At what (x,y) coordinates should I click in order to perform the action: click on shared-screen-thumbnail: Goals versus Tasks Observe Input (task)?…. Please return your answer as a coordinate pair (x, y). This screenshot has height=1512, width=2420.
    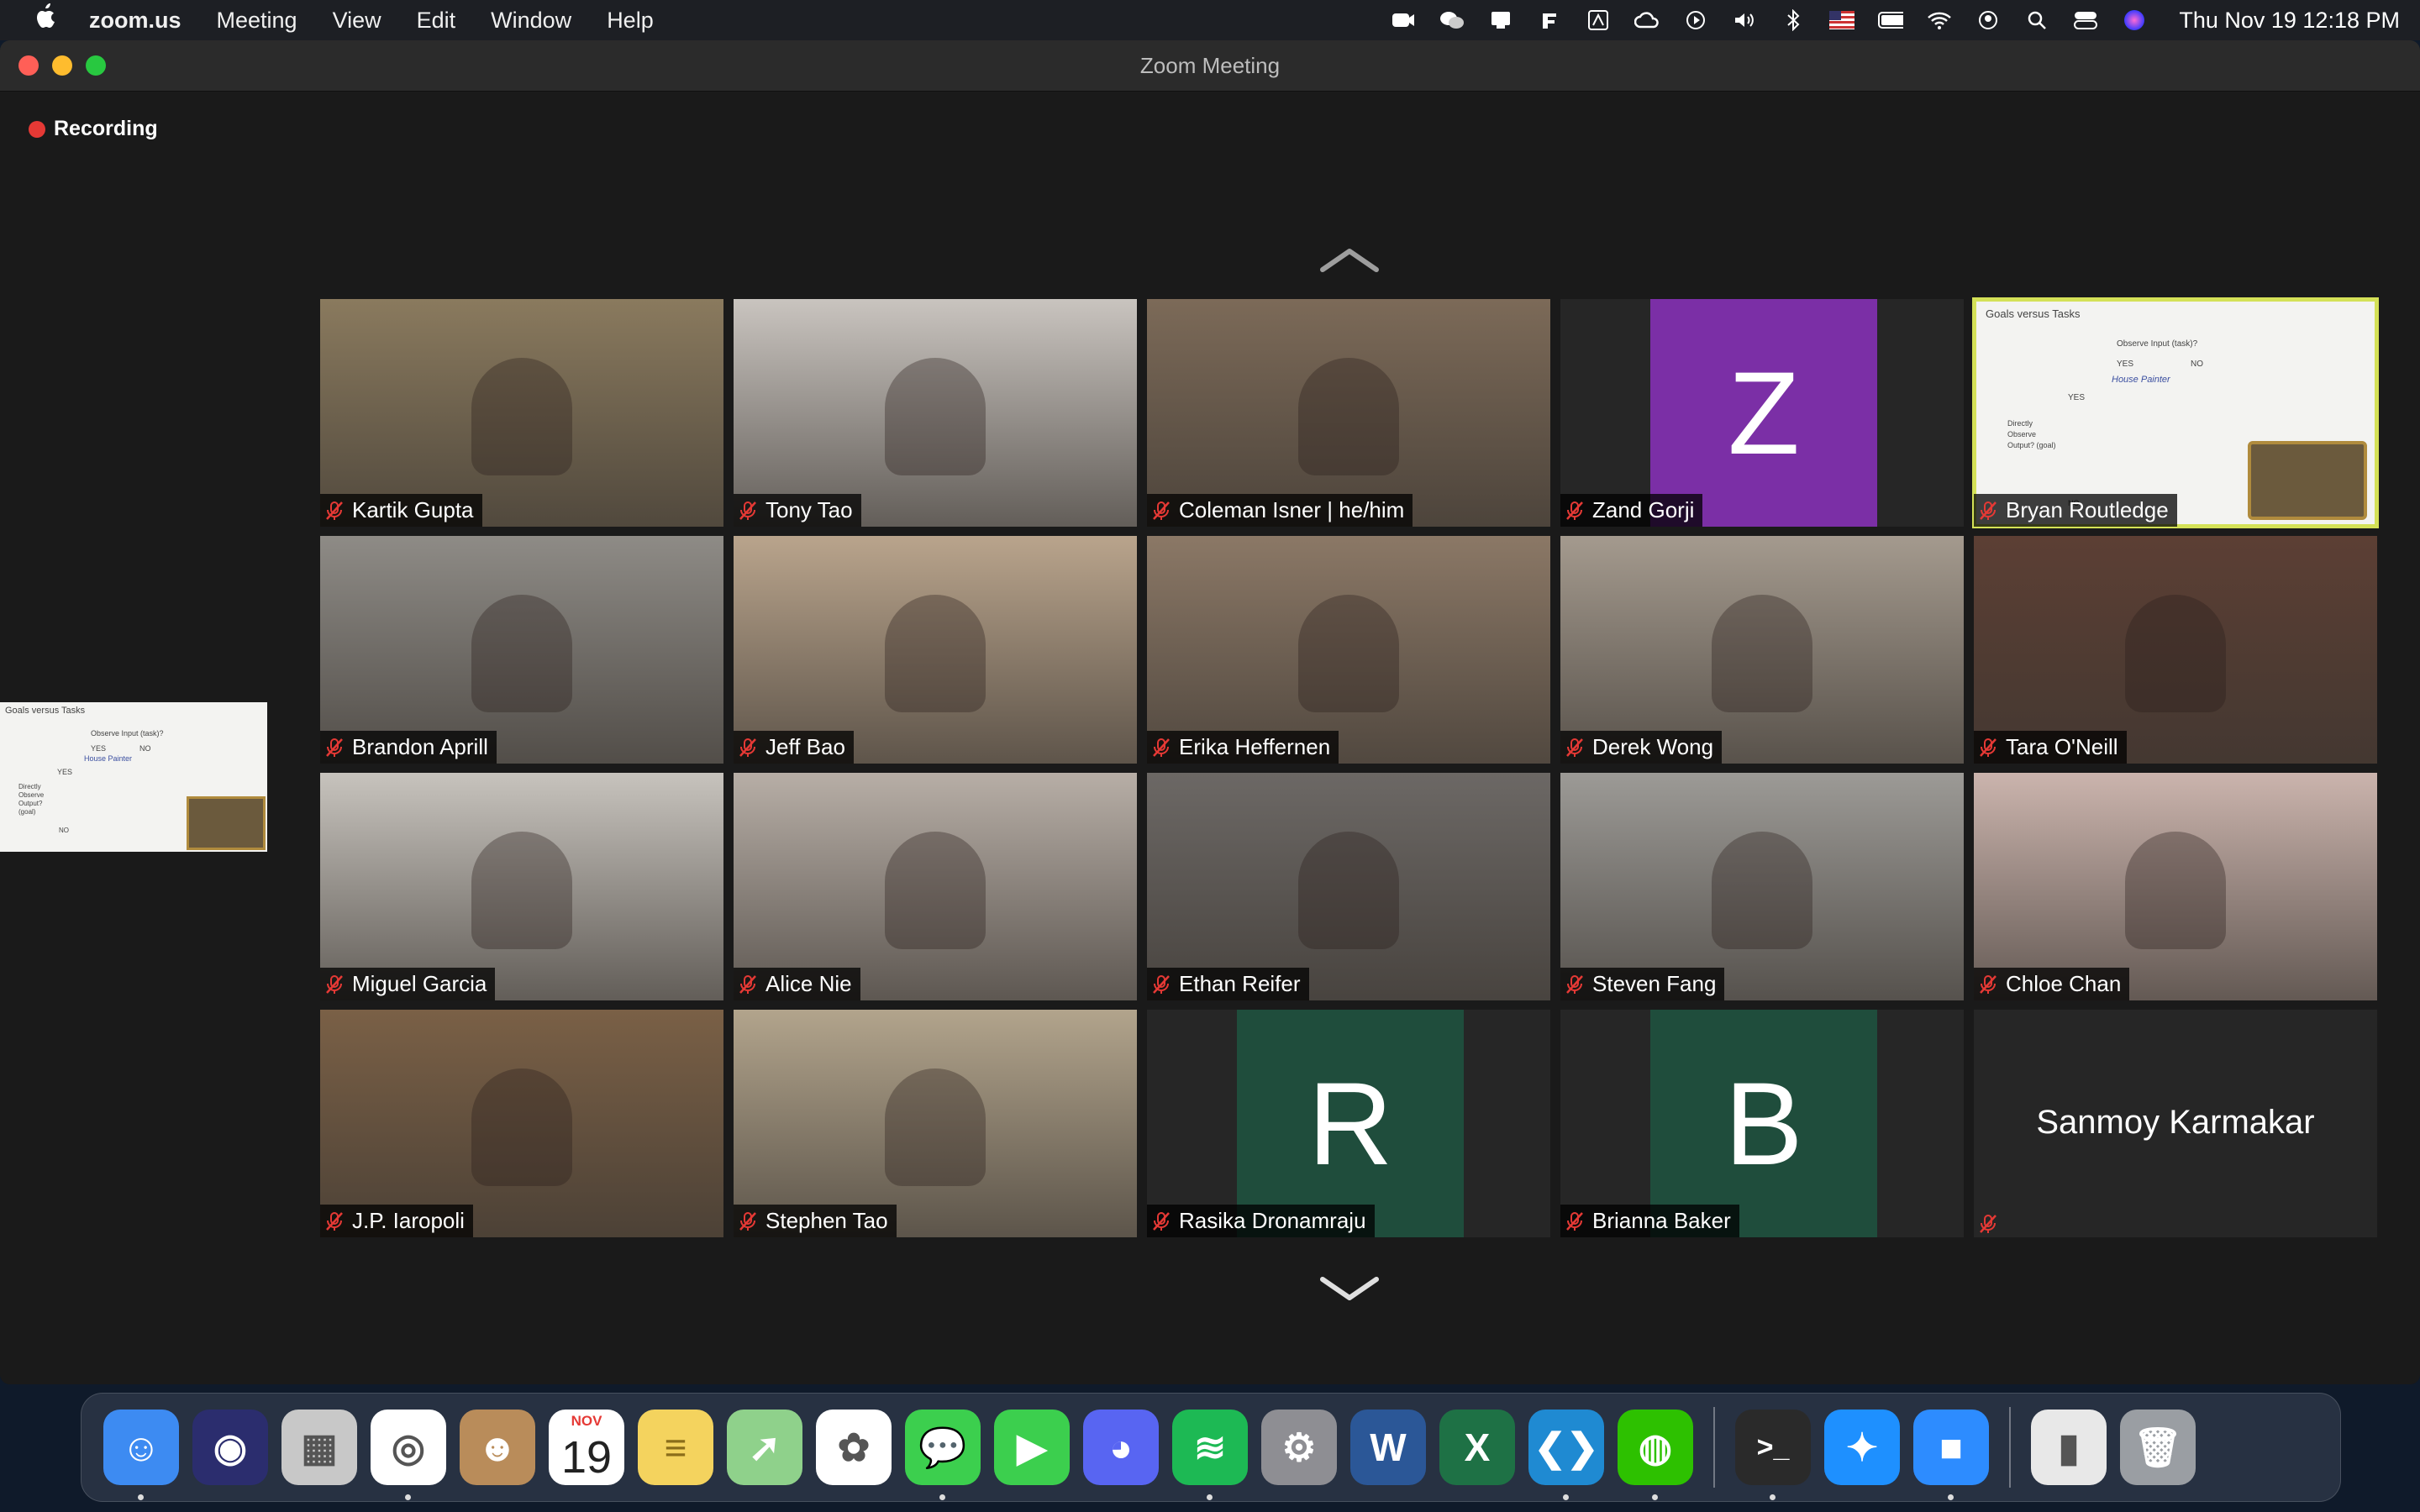
    Looking at the image, I should click on (133, 777).